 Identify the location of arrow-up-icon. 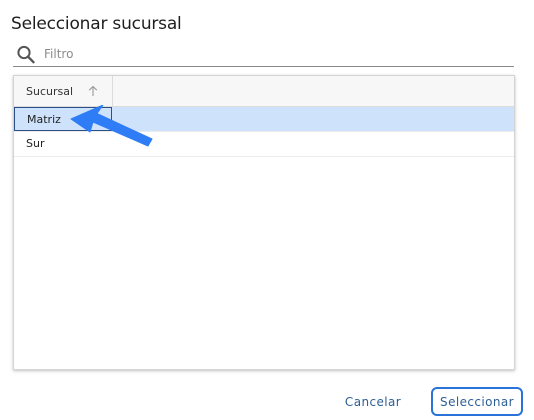
(93, 91).